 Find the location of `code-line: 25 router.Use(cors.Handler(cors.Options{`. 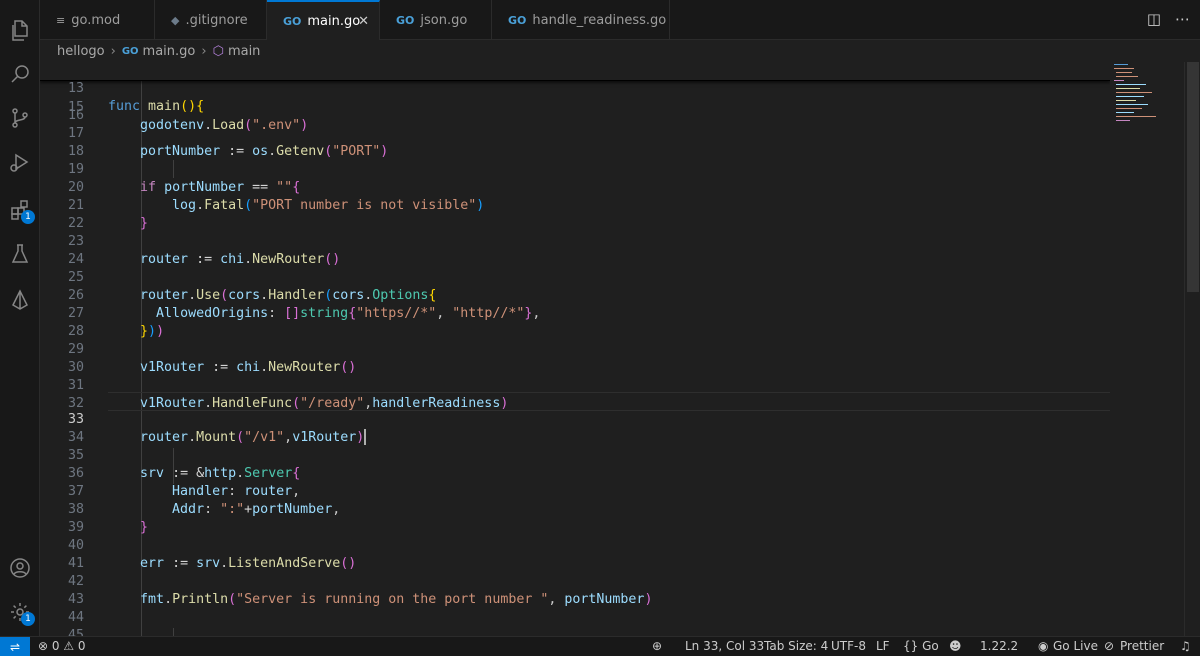

code-line: 25 router.Use(cors.Handler(cors.Options{ is located at coordinates (575, 277).